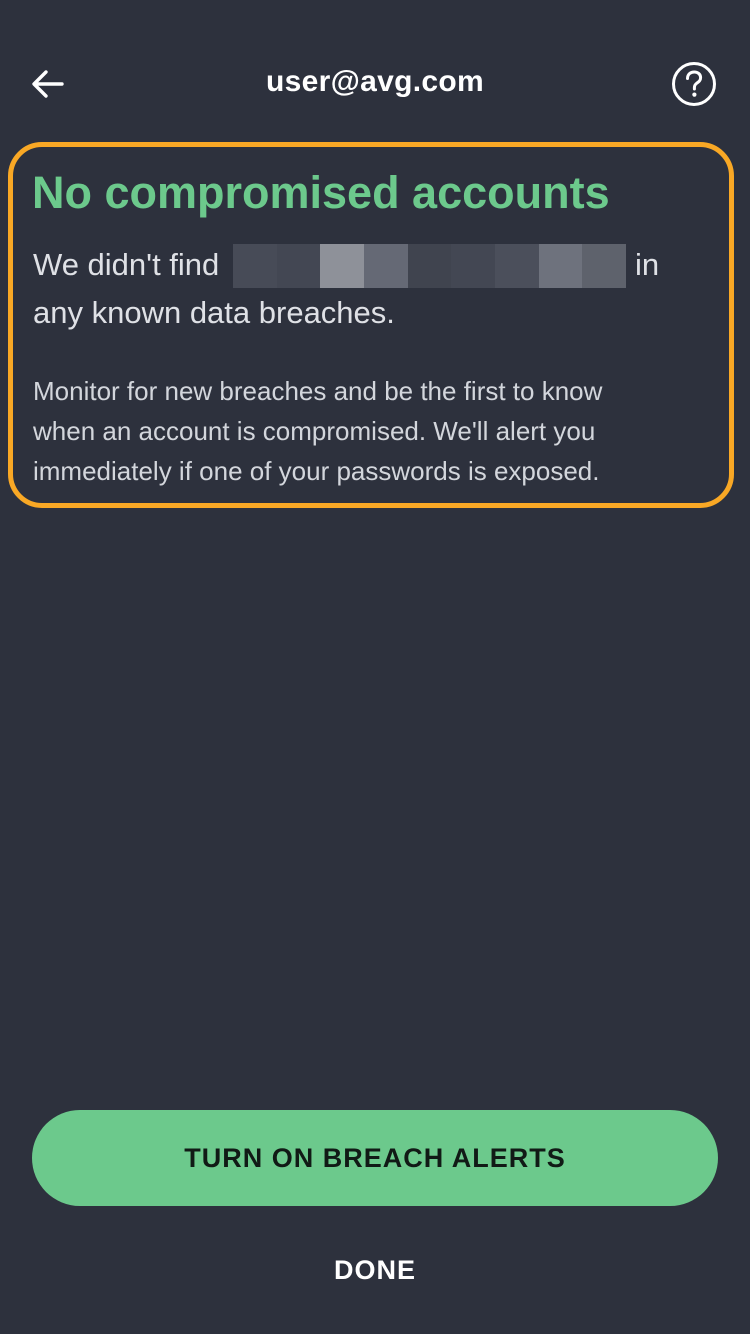 The height and width of the screenshot is (1334, 750). I want to click on page-title: user@avg.com, so click(375, 81).